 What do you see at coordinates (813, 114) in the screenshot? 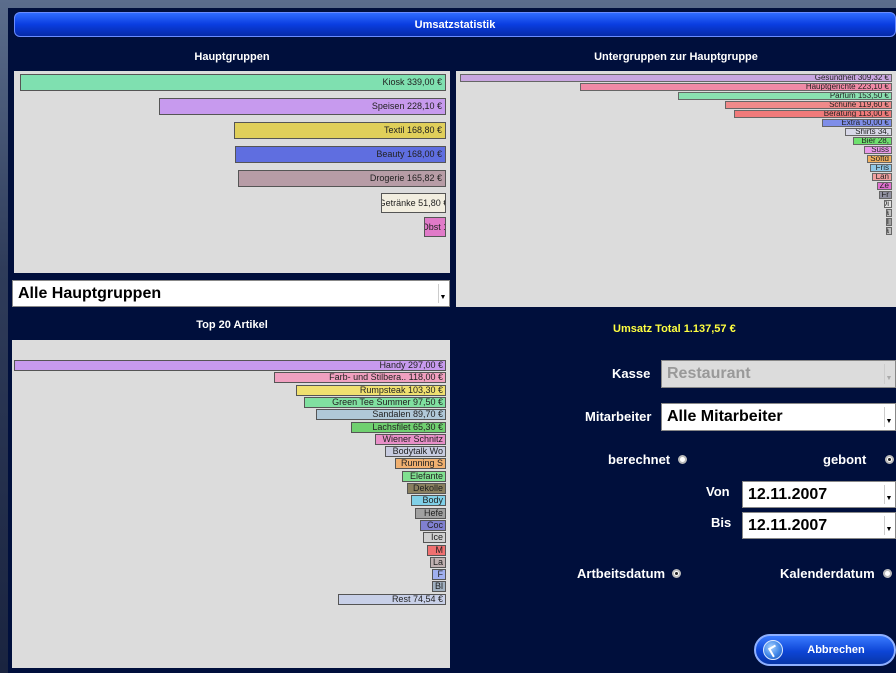
I see `untergruppen-bar: Beratung 113,00 €` at bounding box center [813, 114].